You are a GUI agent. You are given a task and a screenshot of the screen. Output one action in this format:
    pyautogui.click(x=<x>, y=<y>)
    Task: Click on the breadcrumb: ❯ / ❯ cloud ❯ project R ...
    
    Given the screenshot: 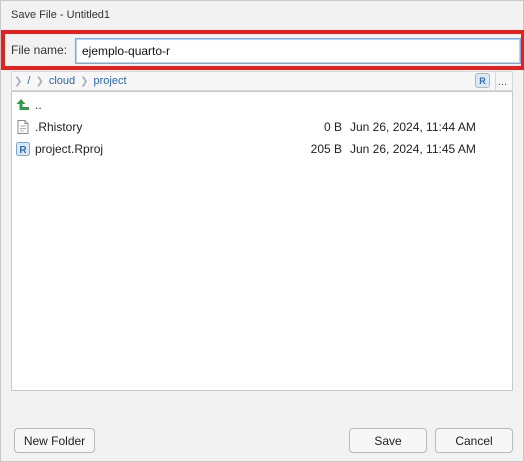 What is the action you would take?
    pyautogui.click(x=262, y=81)
    